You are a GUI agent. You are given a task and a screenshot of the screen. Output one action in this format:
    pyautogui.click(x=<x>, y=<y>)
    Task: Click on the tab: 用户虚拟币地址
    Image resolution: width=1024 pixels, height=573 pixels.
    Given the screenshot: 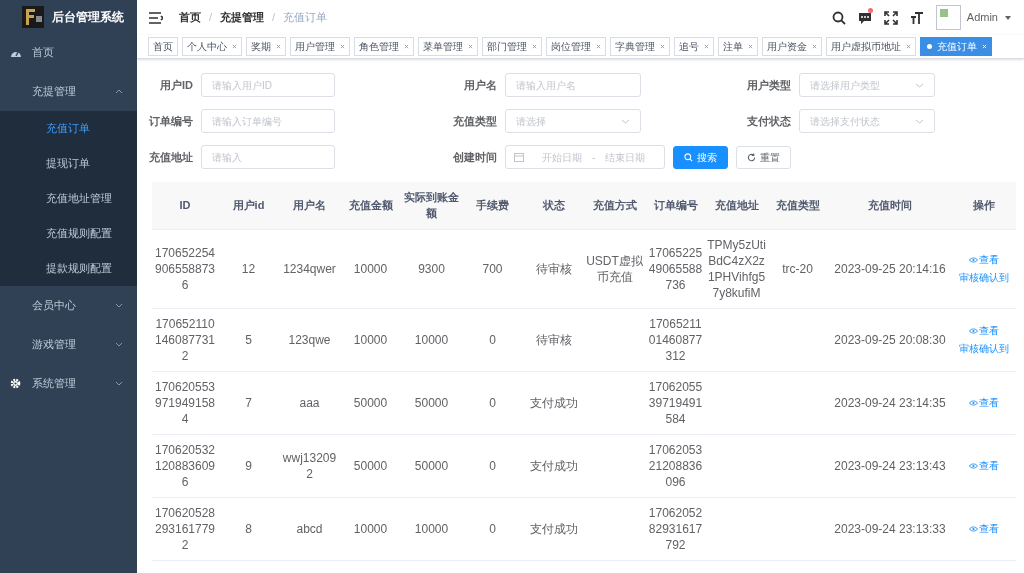 What is the action you would take?
    pyautogui.click(x=871, y=46)
    